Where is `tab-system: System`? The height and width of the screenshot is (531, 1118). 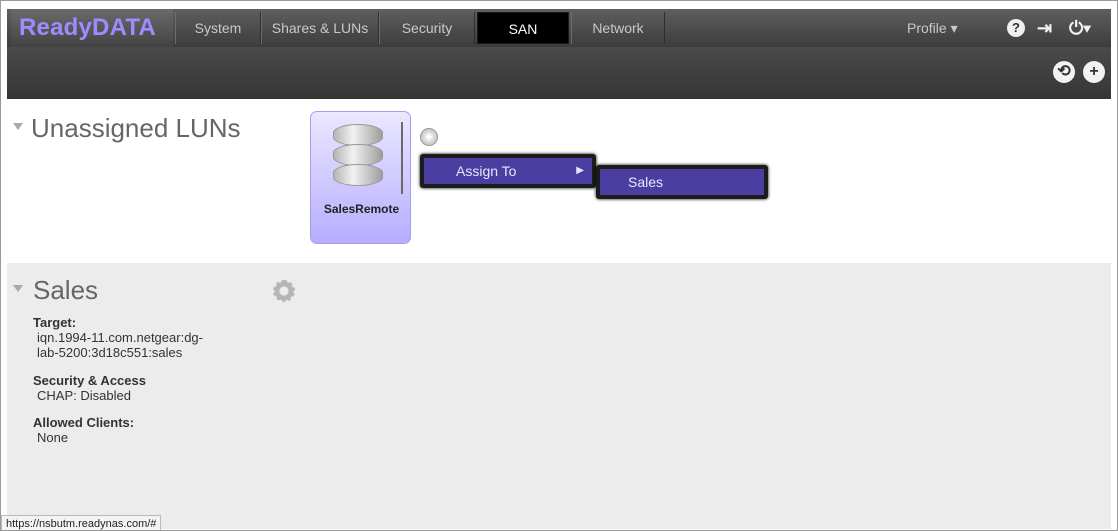
tab-system: System is located at coordinates (218, 28).